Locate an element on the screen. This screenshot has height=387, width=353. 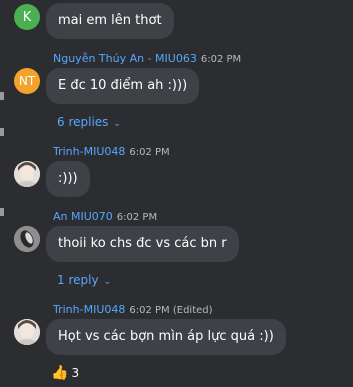
message-bubble: E đc 10 điểm ah :))) is located at coordinates (123, 86).